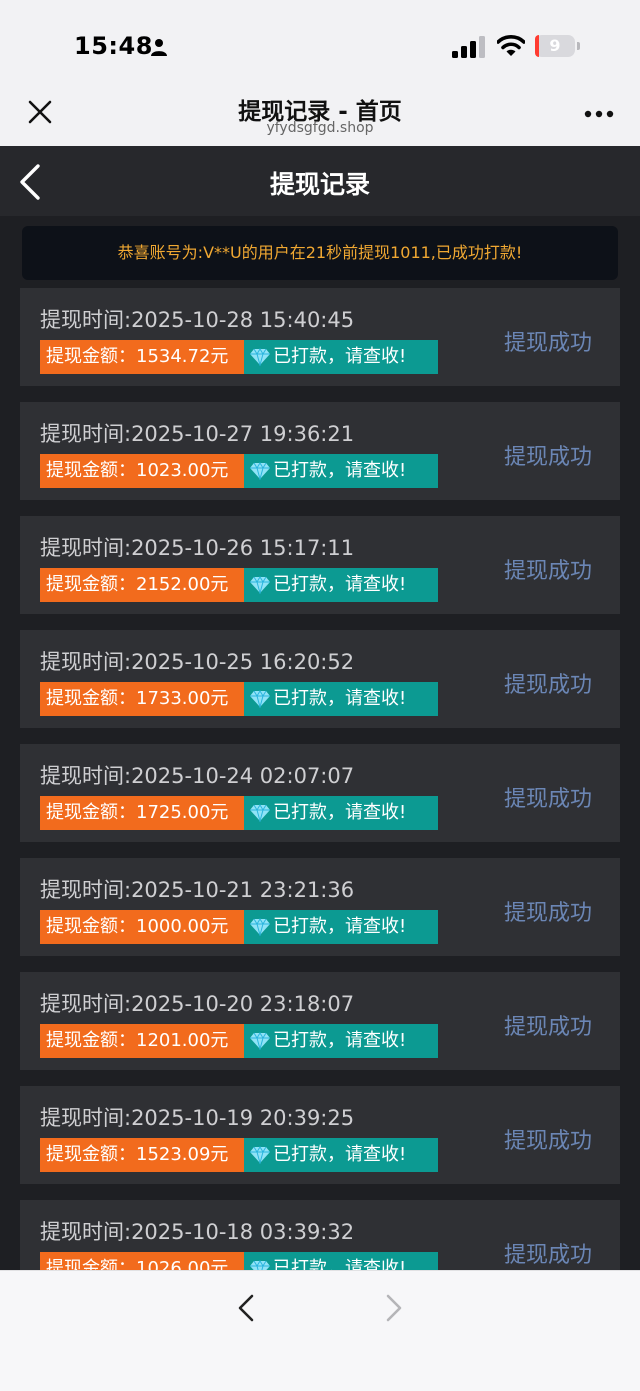 This screenshot has width=640, height=1391. I want to click on withdrawal-time: 提现时间:2025-10-24 02:07:07, so click(197, 776).